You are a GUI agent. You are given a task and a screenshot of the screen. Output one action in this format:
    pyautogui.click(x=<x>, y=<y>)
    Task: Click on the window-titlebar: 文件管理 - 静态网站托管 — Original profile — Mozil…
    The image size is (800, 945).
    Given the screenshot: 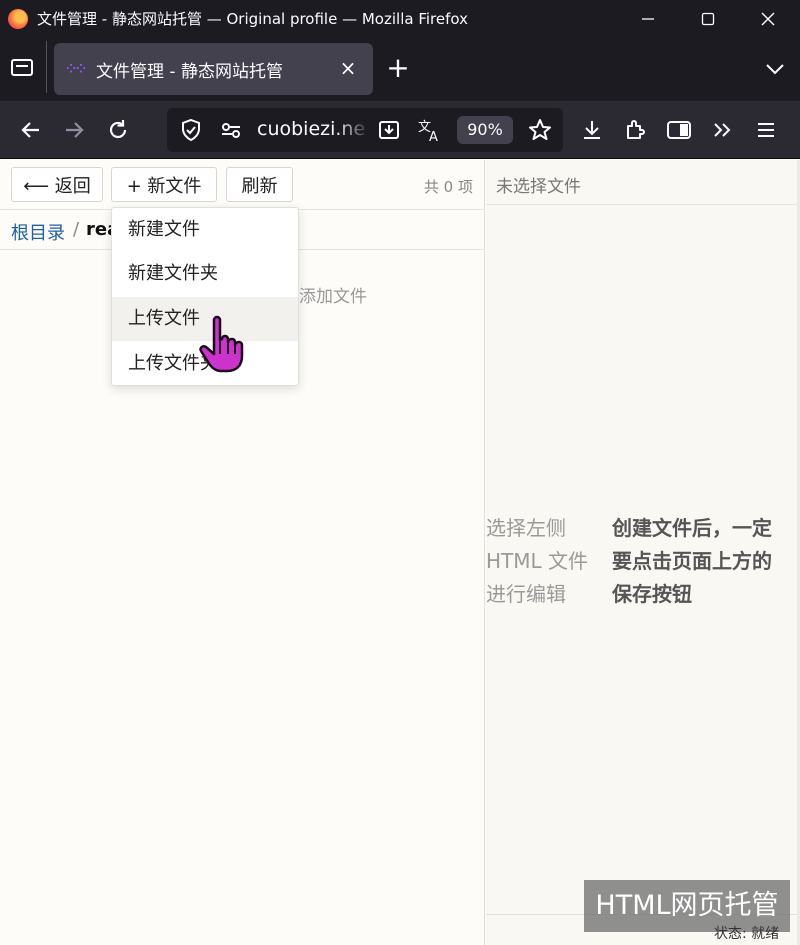 What is the action you would take?
    pyautogui.click(x=400, y=18)
    